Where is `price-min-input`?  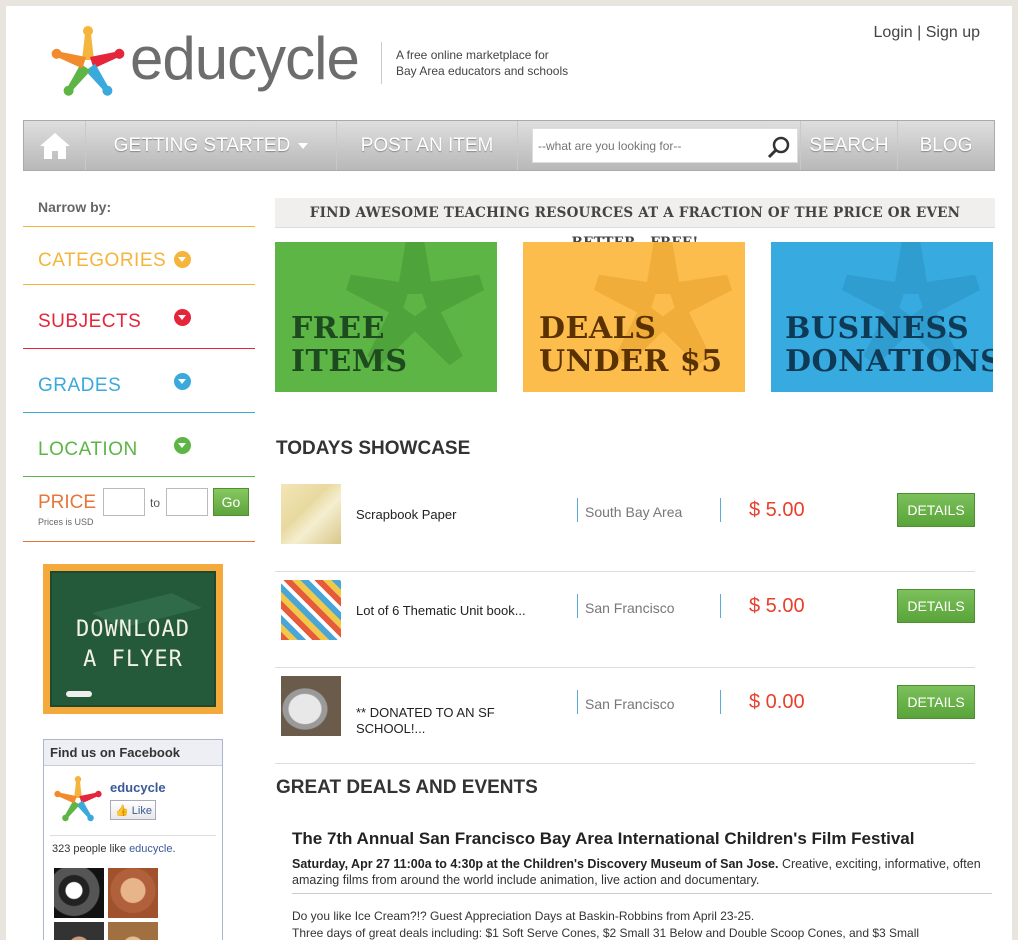 price-min-input is located at coordinates (124, 502).